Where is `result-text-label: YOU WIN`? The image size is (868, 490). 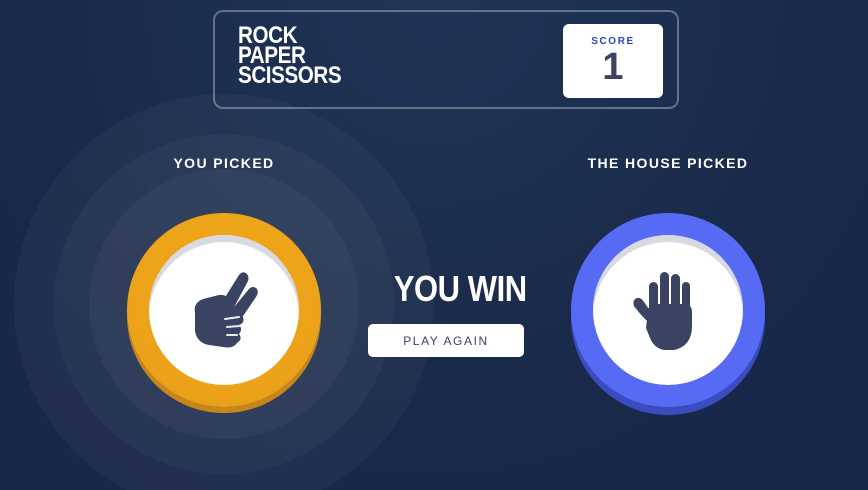 result-text-label: YOU WIN is located at coordinates (460, 288).